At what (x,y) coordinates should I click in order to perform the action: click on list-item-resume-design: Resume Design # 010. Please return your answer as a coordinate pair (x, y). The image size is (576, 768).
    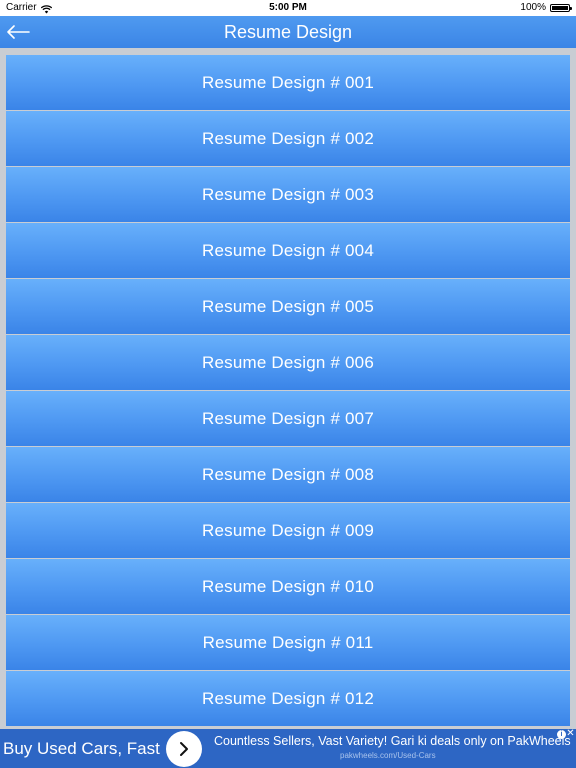
    Looking at the image, I should click on (288, 586).